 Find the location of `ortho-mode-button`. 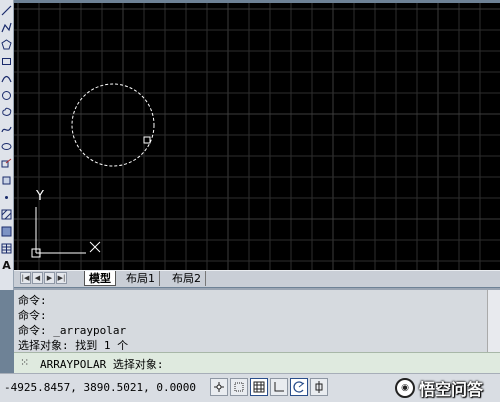

ortho-mode-button is located at coordinates (279, 387).